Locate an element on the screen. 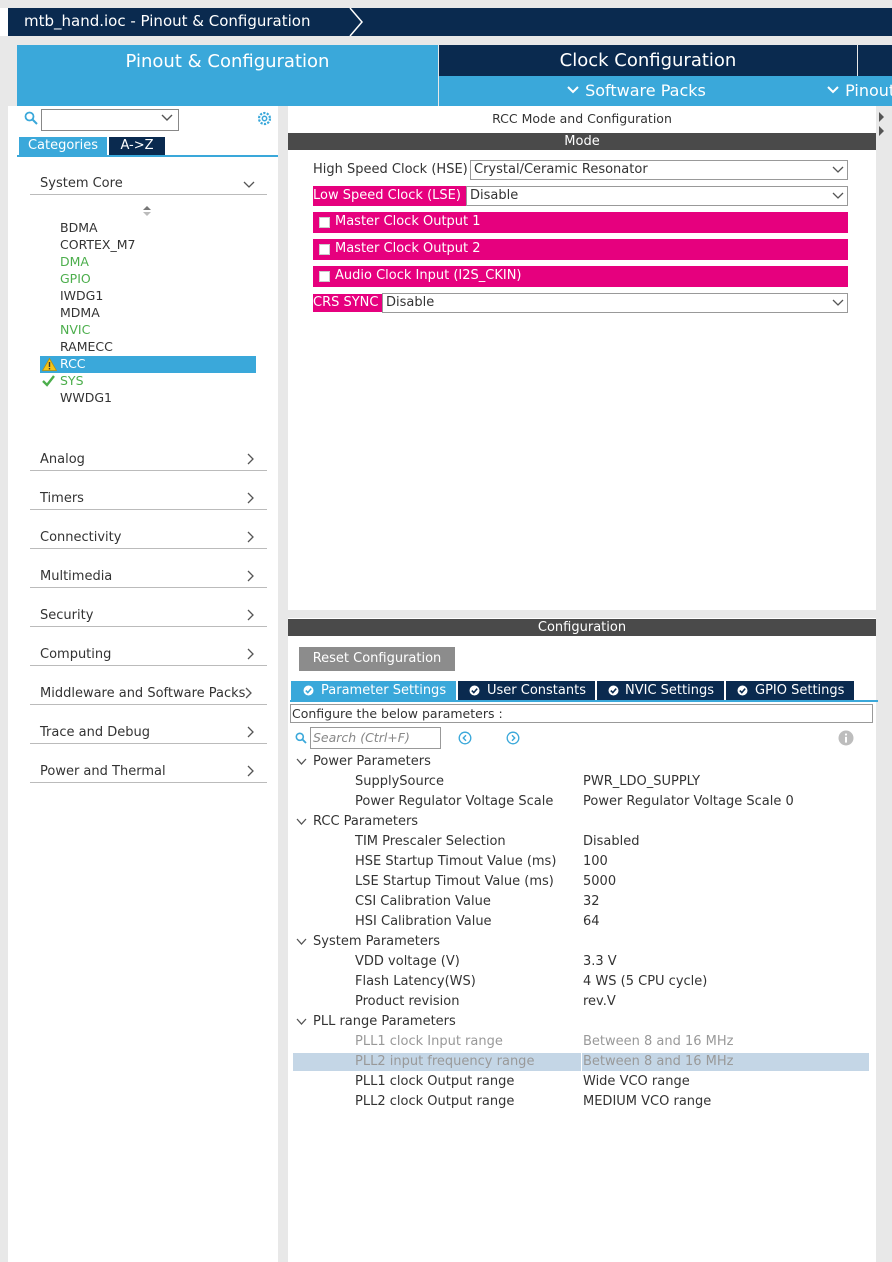 Image resolution: width=892 pixels, height=1262 pixels. category-connectivity: Connectivity is located at coordinates (148, 529).